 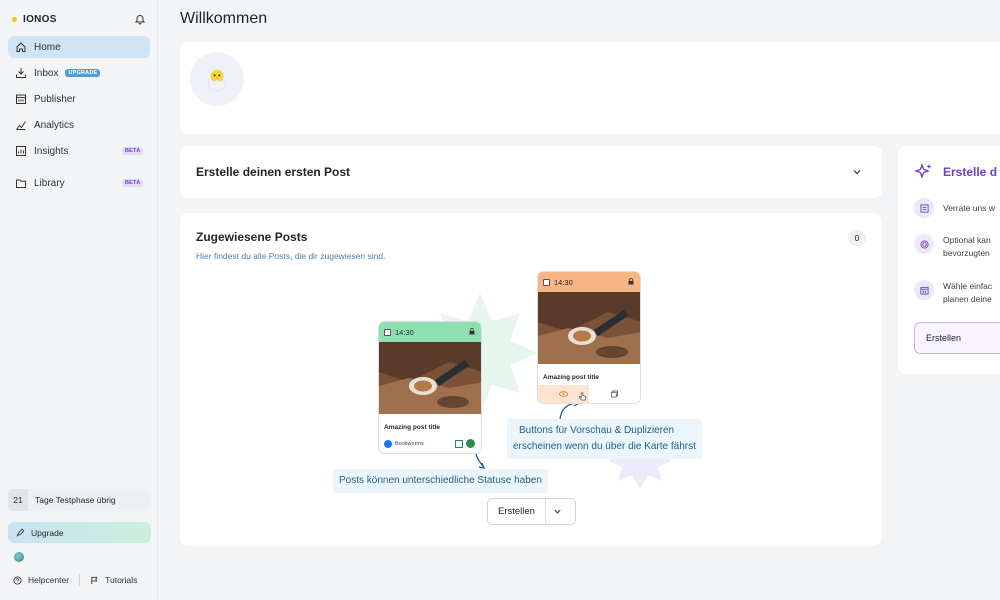 I want to click on helper-row: Optional kan bevorzugten, so click(x=952, y=247).